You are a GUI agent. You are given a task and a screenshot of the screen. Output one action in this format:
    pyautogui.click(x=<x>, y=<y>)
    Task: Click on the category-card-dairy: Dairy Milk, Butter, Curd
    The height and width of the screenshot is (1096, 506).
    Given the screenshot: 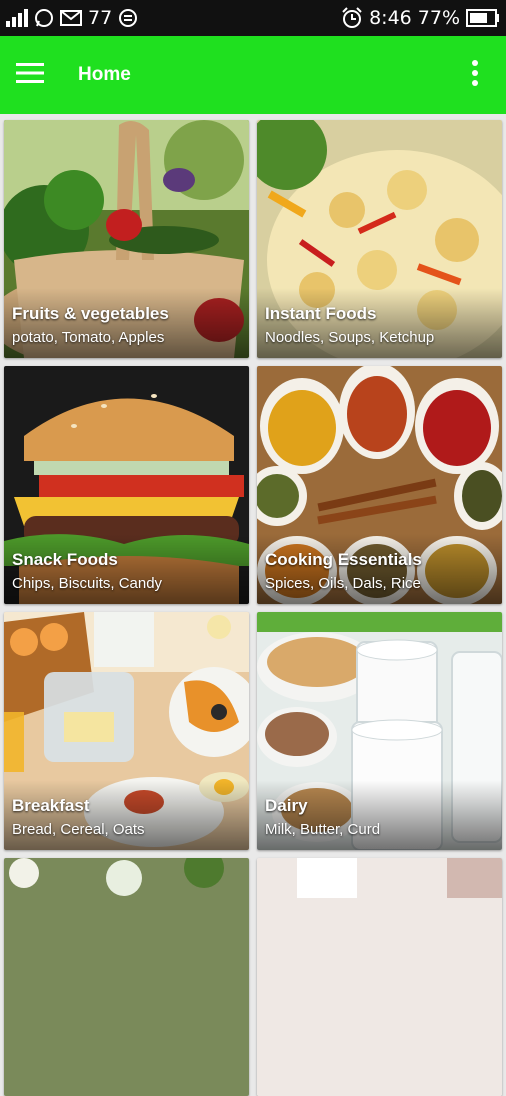 What is the action you would take?
    pyautogui.click(x=379, y=731)
    